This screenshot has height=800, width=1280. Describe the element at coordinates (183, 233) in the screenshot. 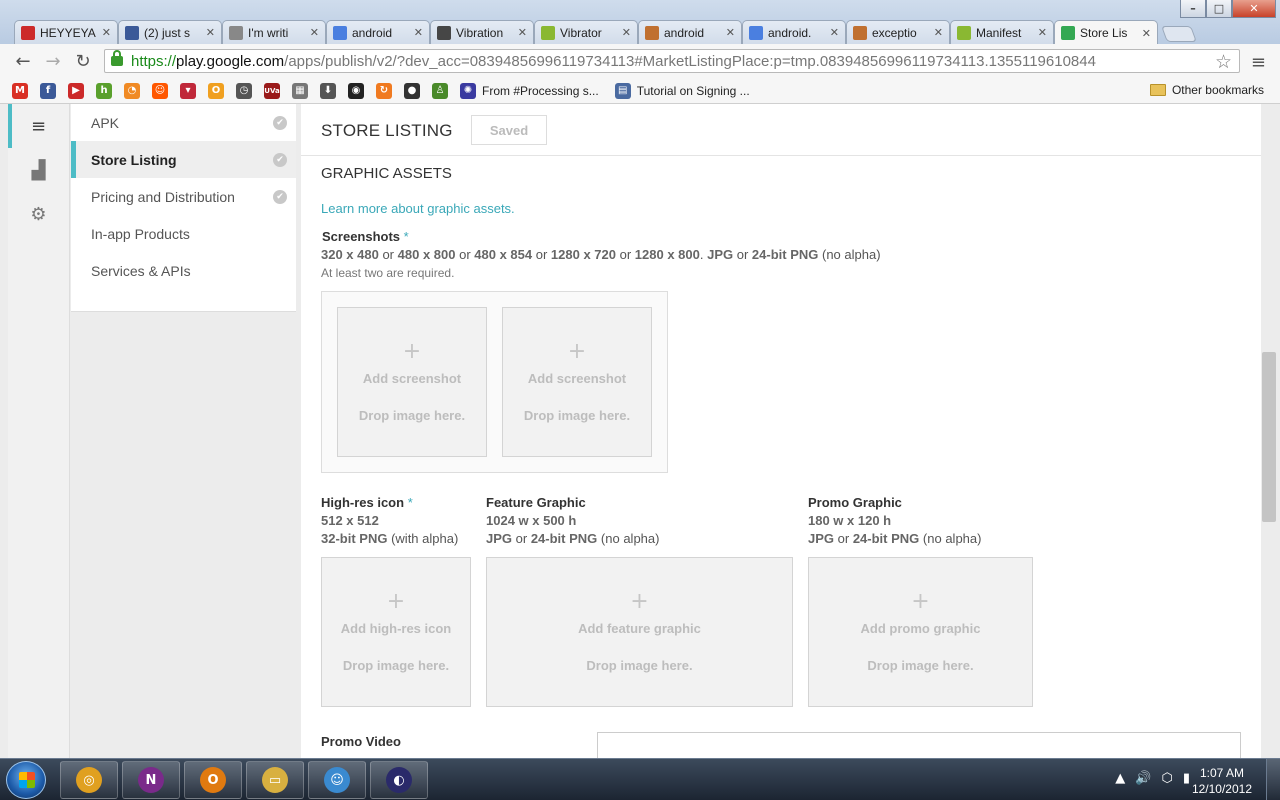

I see `sidebar-item: In-app Products` at that location.